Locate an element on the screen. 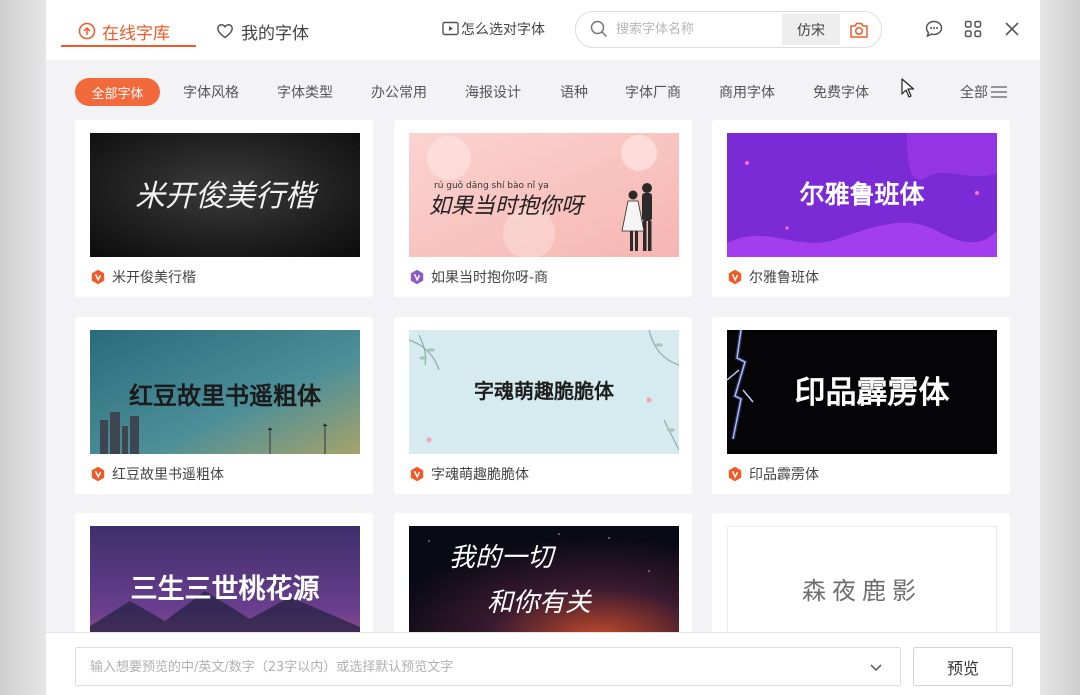 The image size is (1080, 695). font-search-box: 仿宋 is located at coordinates (728, 29).